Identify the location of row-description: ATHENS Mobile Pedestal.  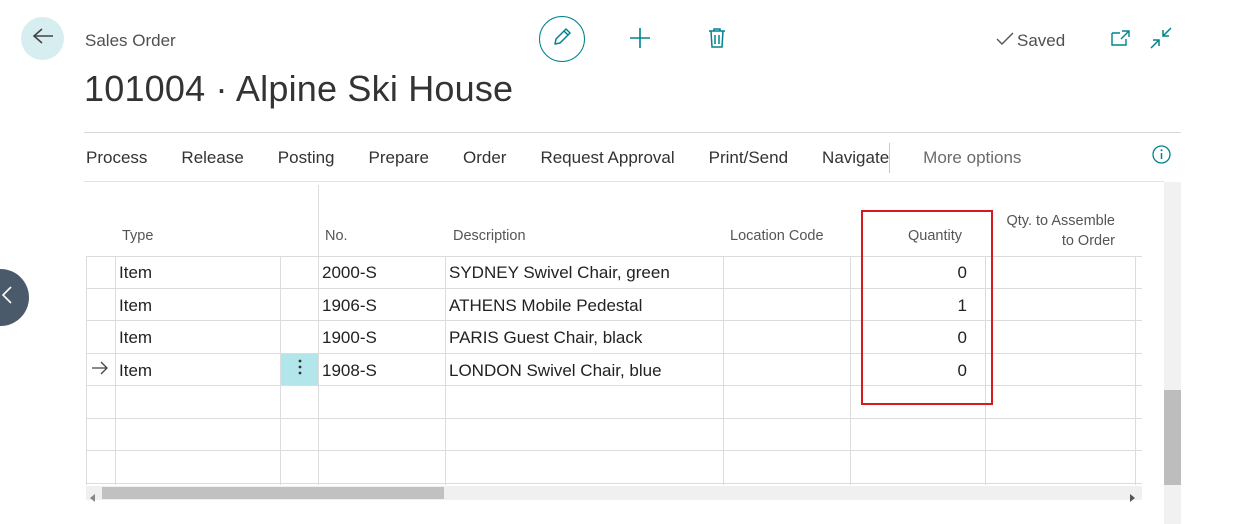
(545, 306).